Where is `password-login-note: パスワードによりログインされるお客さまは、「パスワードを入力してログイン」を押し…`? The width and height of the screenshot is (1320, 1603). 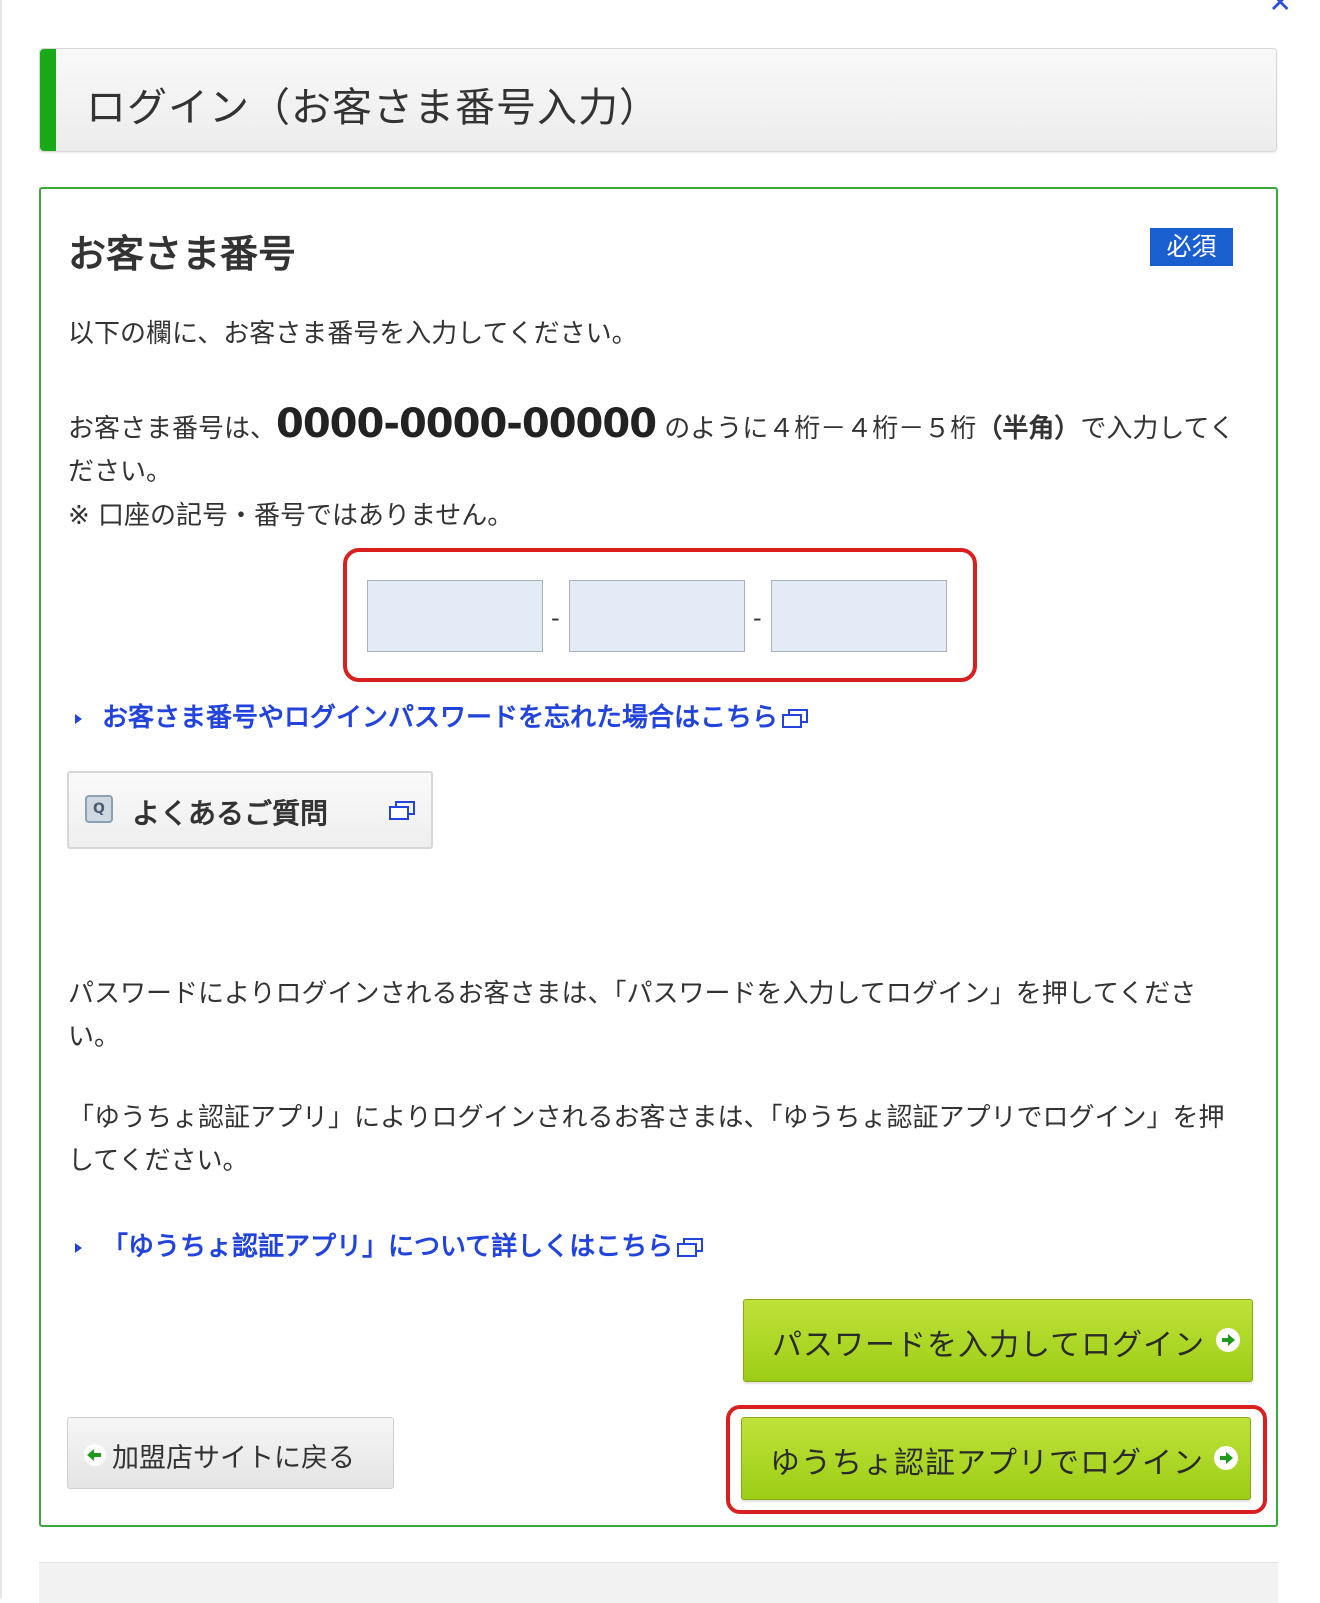 password-login-note: パスワードによりログインされるお客さまは、「パスワードを入力してログイン」を押し… is located at coordinates (632, 1015).